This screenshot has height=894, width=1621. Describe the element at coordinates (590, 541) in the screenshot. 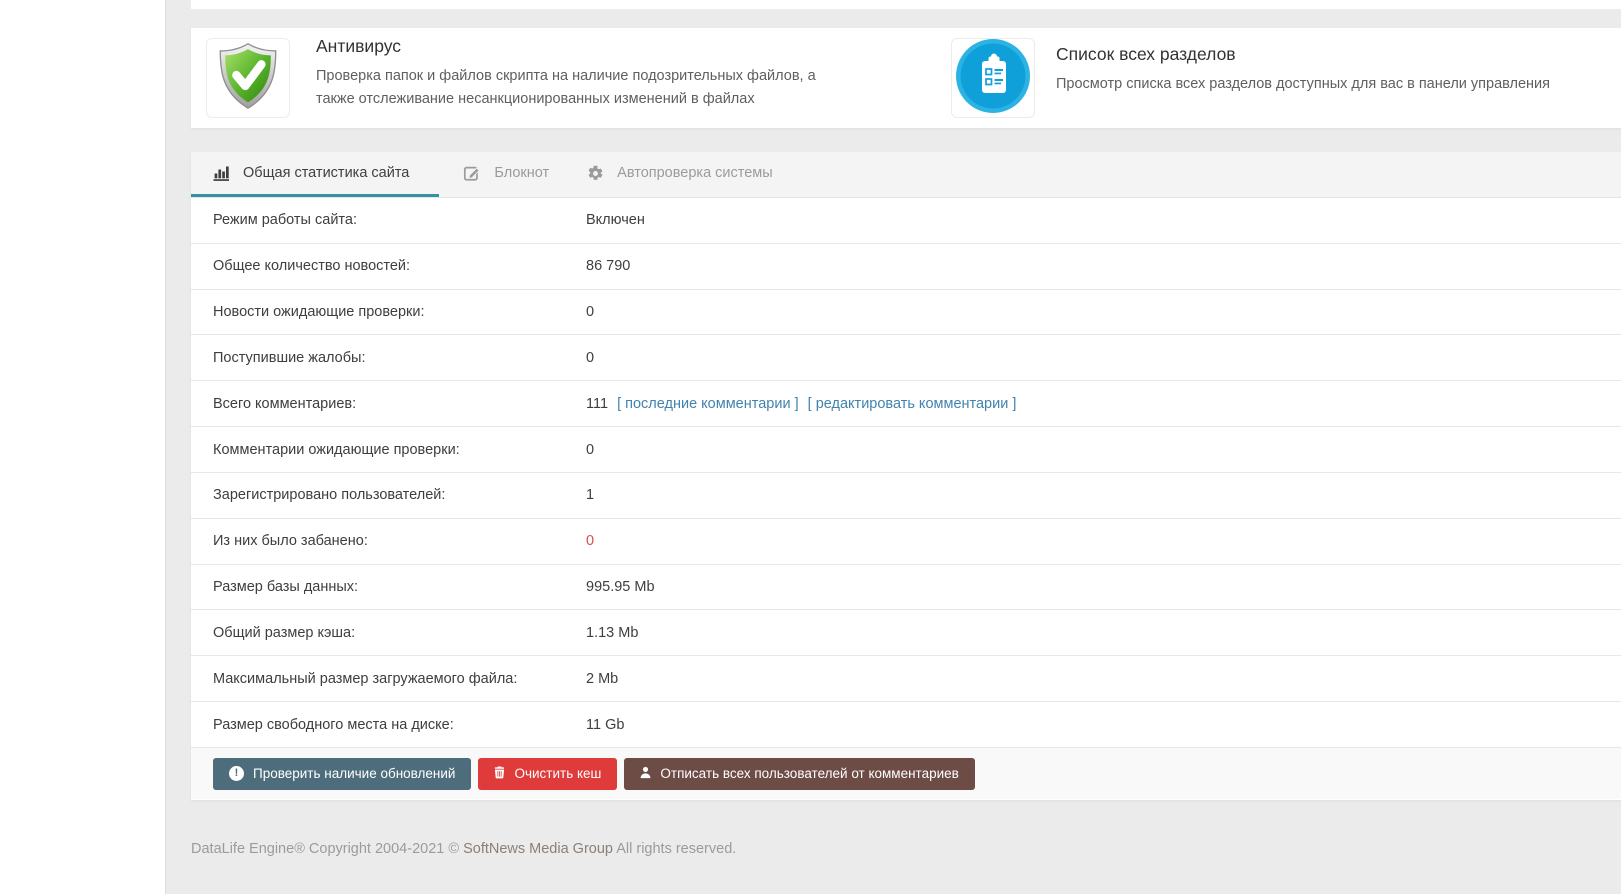

I see `row-value-banned: 0` at that location.